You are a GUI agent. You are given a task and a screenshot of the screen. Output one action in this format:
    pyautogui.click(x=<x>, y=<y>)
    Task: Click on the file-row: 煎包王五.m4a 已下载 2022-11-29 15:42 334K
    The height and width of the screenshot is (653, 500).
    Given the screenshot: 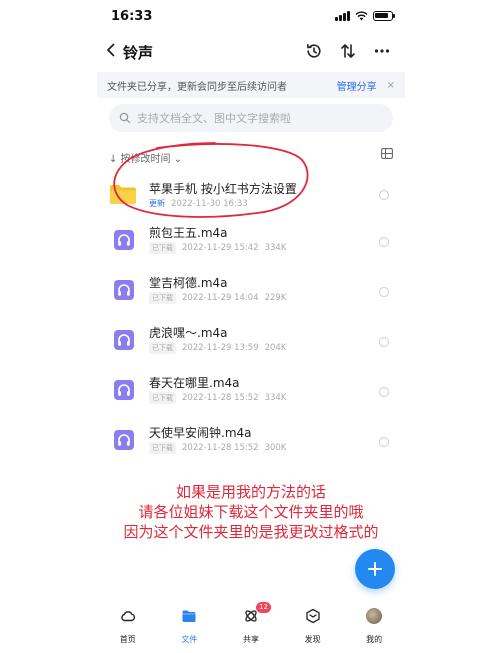 What is the action you would take?
    pyautogui.click(x=251, y=243)
    